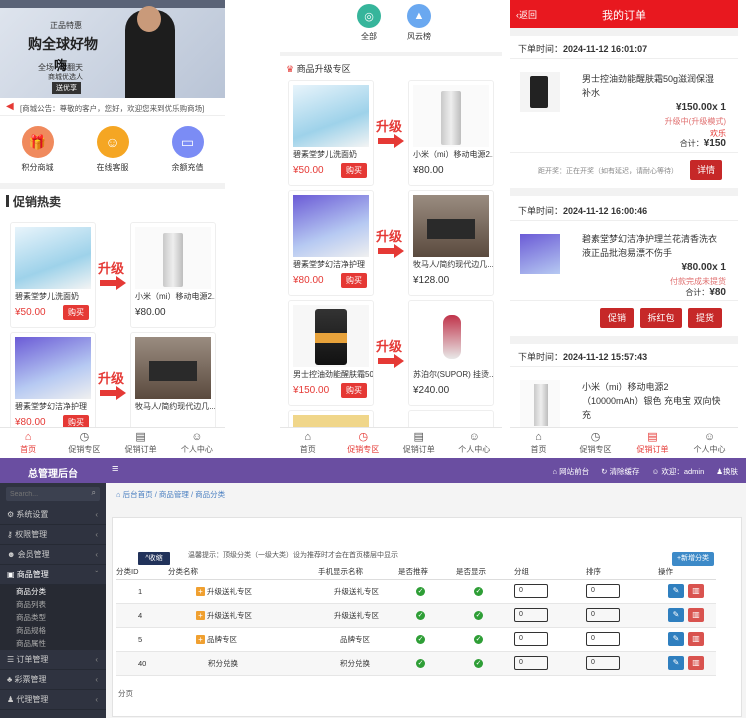 This screenshot has height=718, width=751. What do you see at coordinates (53, 535) in the screenshot?
I see `sidebar-item-permission: ⚷ 权限管理 ‹` at bounding box center [53, 535].